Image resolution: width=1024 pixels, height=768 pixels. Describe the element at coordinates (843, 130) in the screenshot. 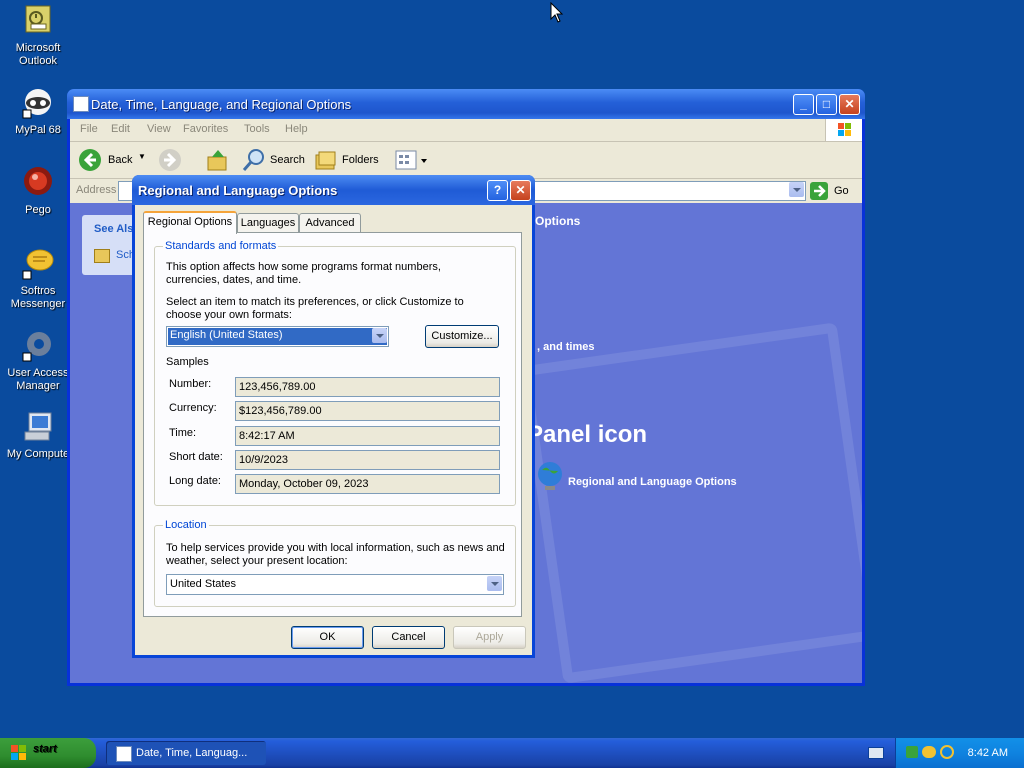

I see `windows-logo-icon` at that location.